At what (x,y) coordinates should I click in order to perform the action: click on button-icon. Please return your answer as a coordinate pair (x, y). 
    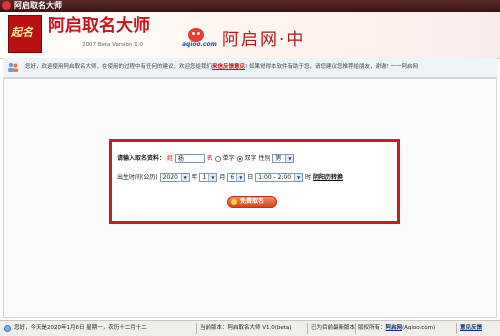
    Looking at the image, I should click on (234, 202).